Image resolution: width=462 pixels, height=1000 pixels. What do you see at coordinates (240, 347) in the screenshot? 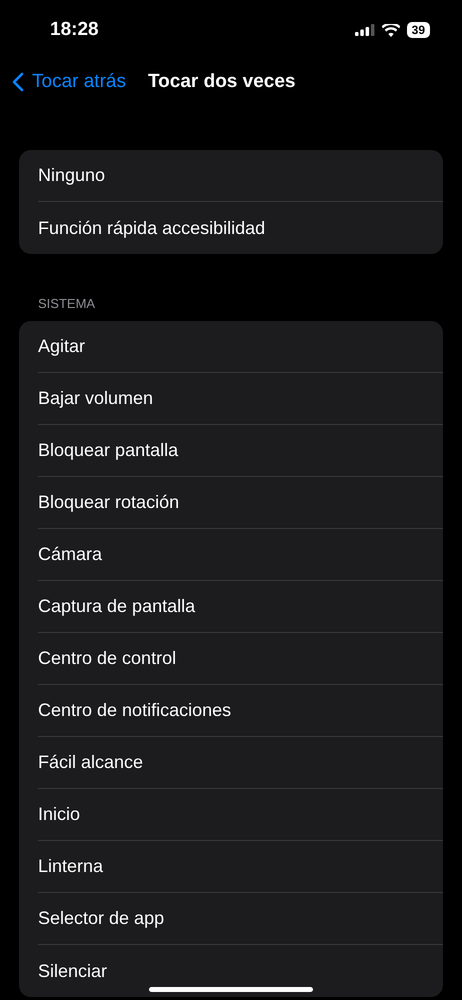
I see `list-item: Agitar` at bounding box center [240, 347].